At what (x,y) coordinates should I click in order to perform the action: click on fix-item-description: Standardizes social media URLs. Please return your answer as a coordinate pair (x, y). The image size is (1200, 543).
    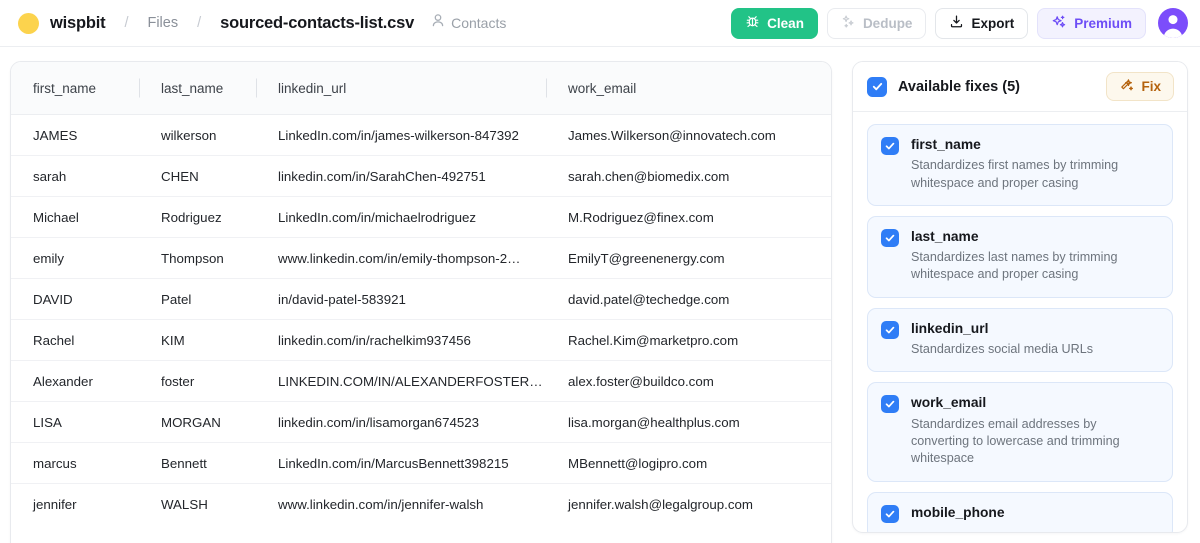
    Looking at the image, I should click on (1002, 349).